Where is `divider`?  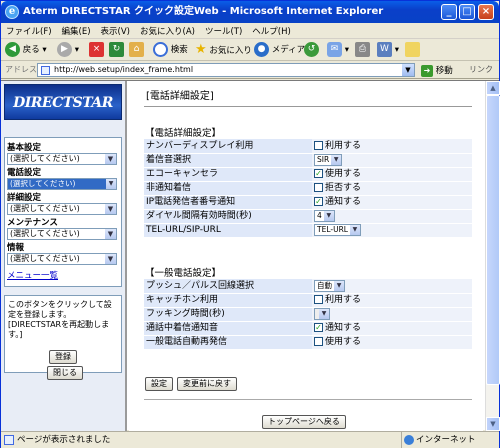 divider is located at coordinates (308, 399).